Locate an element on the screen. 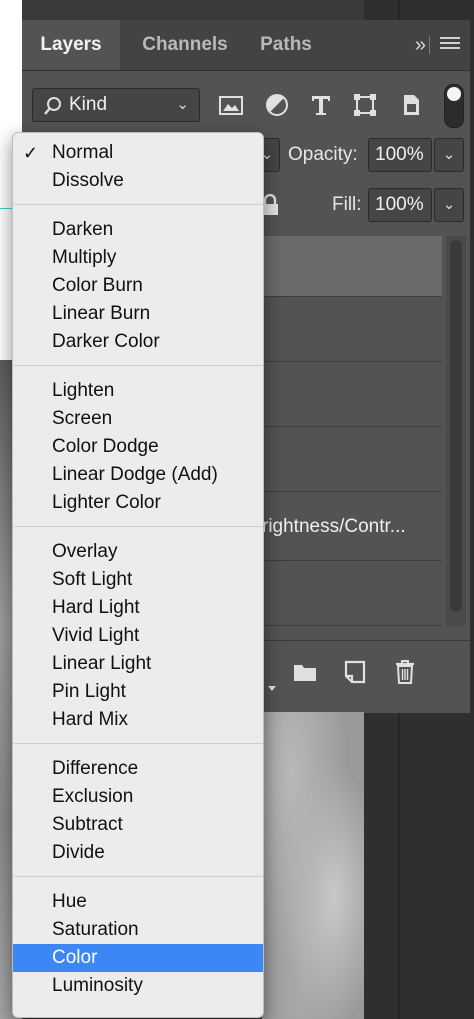  menu-item-label: Subtract is located at coordinates (87, 824).